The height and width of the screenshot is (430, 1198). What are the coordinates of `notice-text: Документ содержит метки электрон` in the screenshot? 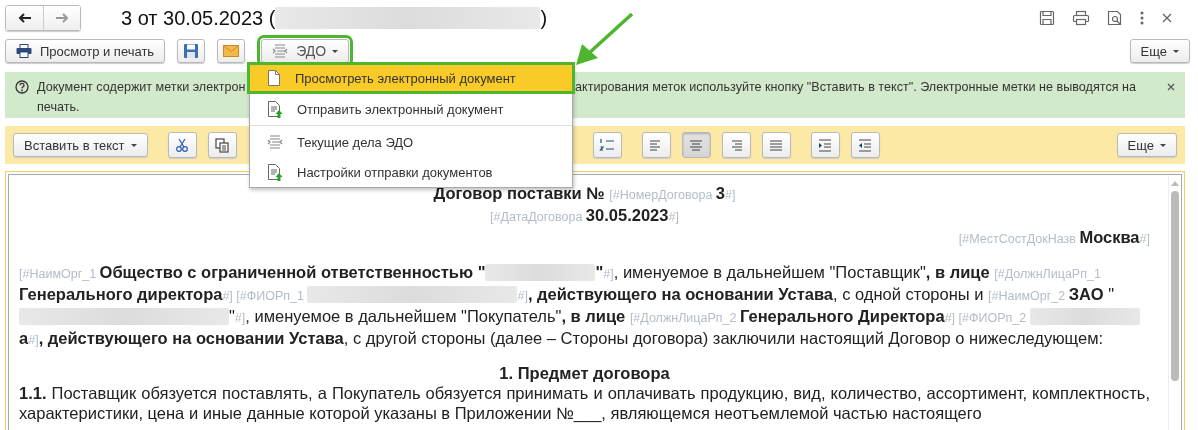 It's located at (141, 87).